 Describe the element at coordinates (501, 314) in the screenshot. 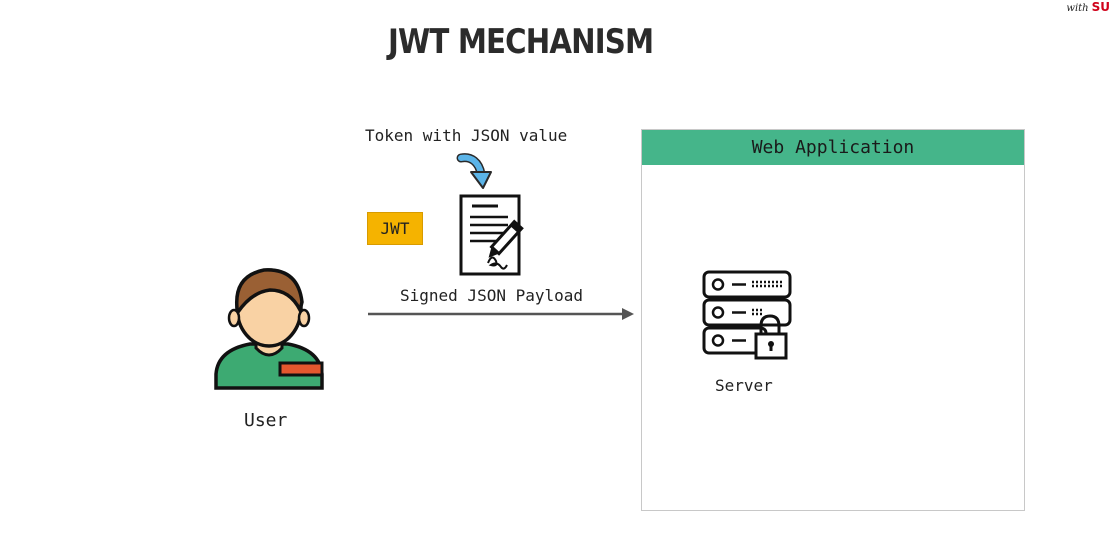

I see `request-arrow` at that location.